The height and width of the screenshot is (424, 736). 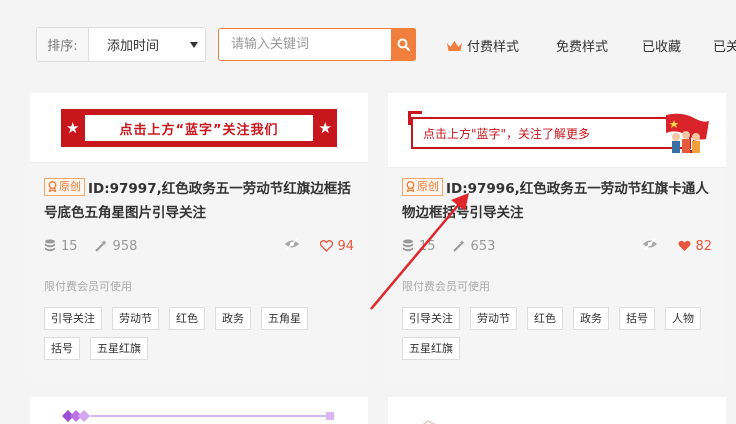 I want to click on nav-used: 已关, so click(x=724, y=45).